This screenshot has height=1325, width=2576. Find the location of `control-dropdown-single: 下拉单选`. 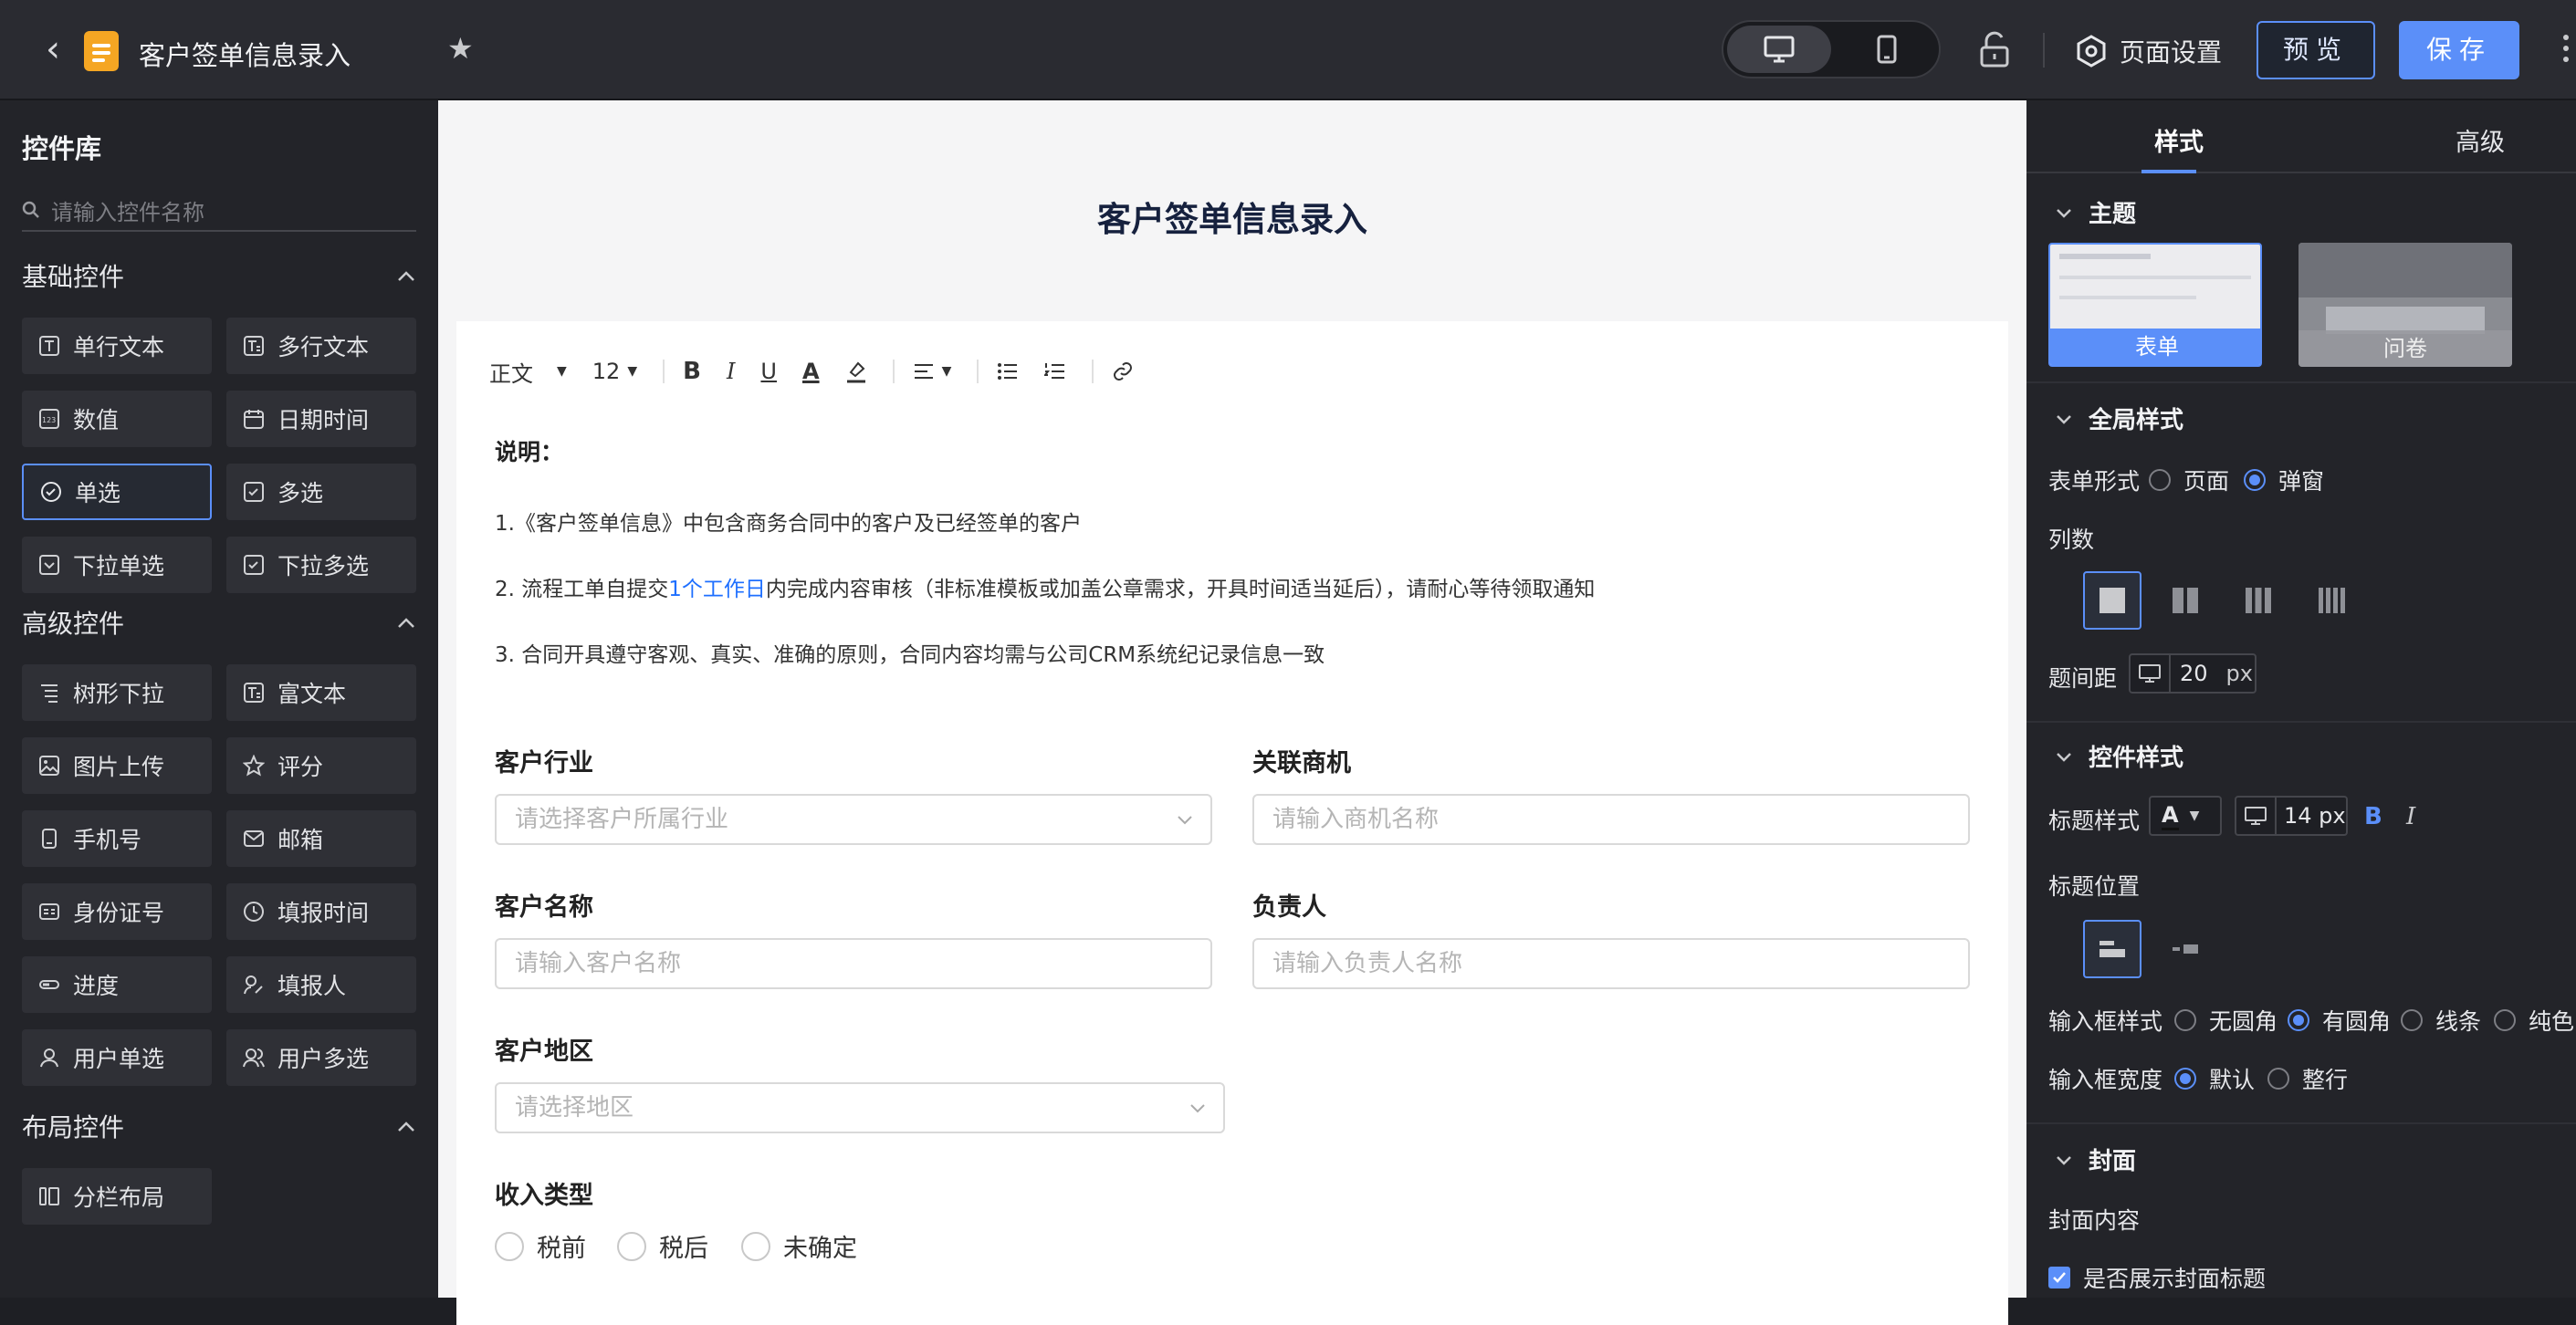

control-dropdown-single: 下拉单选 is located at coordinates (117, 565).